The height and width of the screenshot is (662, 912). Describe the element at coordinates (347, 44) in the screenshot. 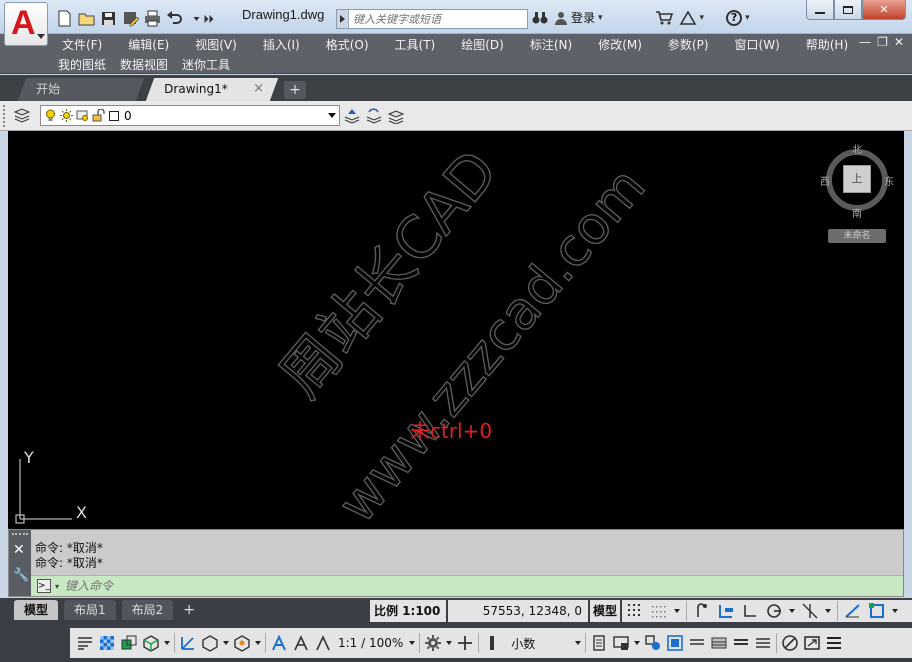

I see `menu-format: 格式(O)` at that location.